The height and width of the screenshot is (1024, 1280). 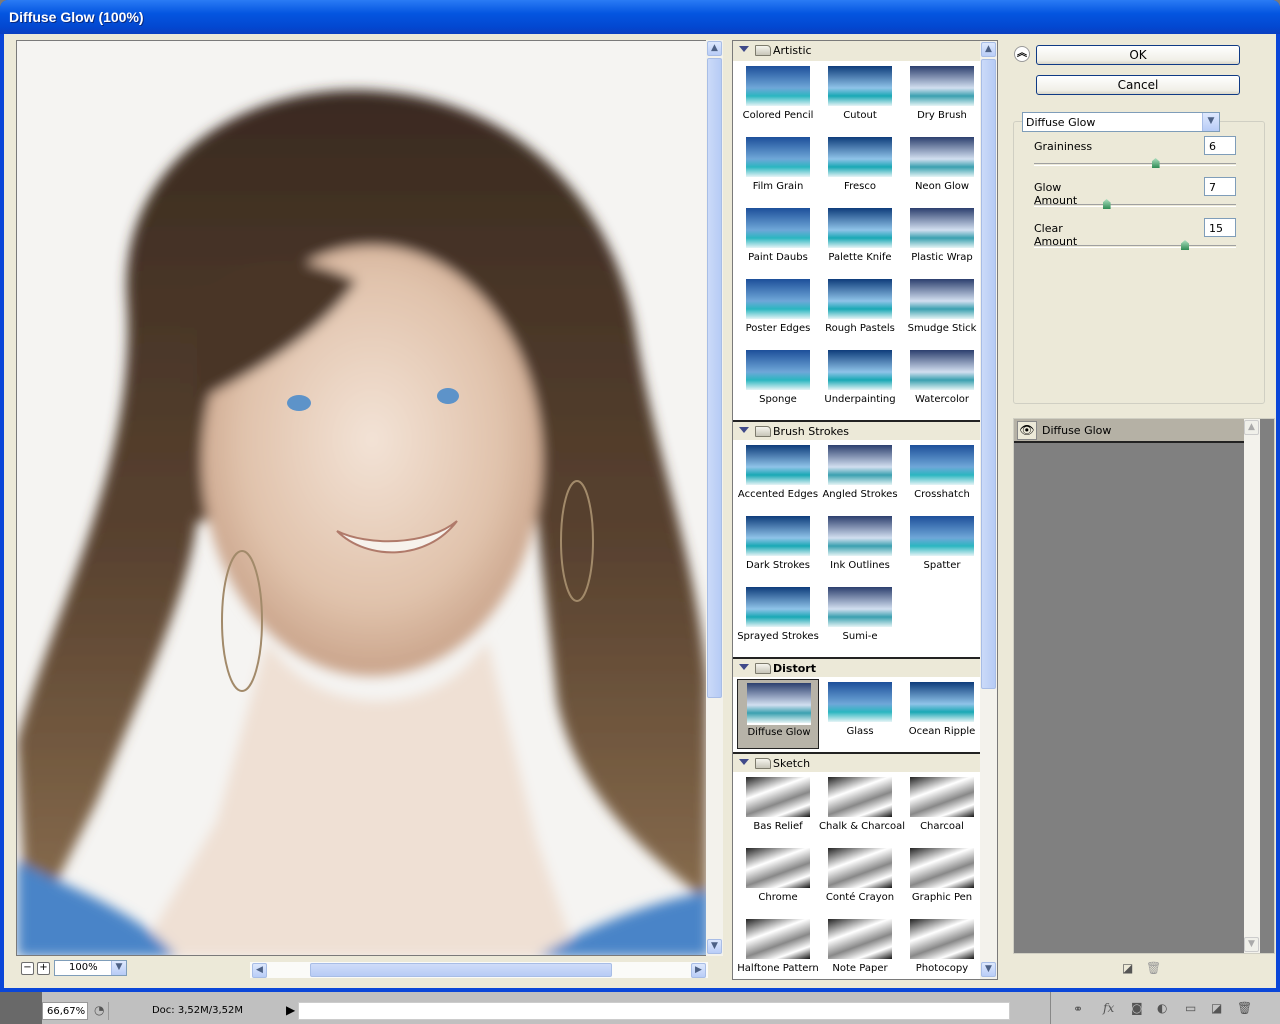 What do you see at coordinates (65, 1011) in the screenshot?
I see `status-zoom: 66,67%` at bounding box center [65, 1011].